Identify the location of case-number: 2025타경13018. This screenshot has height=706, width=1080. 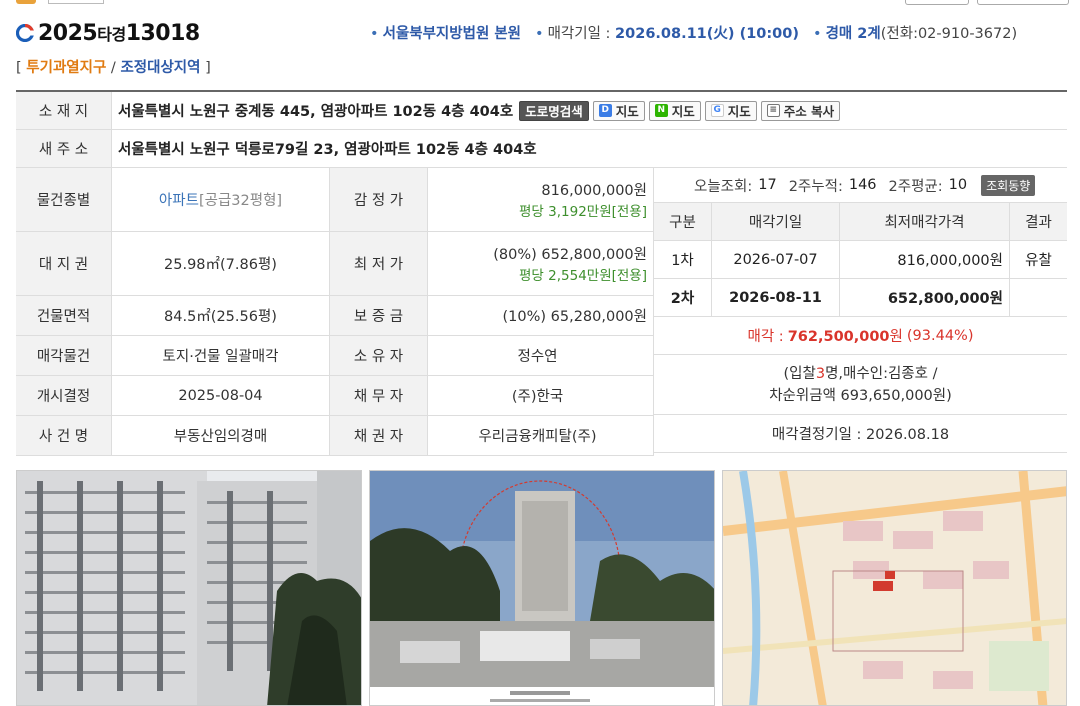
(119, 33).